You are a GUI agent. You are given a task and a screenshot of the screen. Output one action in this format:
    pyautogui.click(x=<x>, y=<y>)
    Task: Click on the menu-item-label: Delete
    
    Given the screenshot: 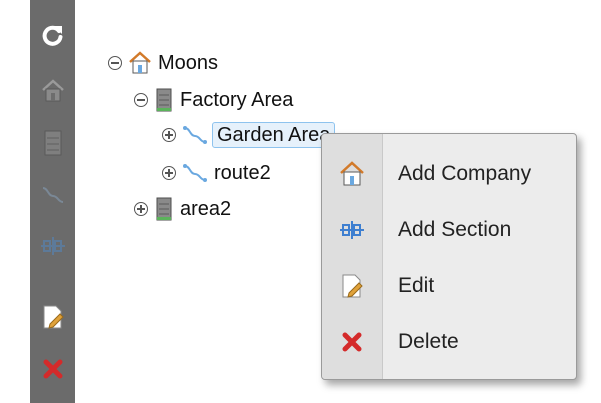 What is the action you would take?
    pyautogui.click(x=428, y=341)
    